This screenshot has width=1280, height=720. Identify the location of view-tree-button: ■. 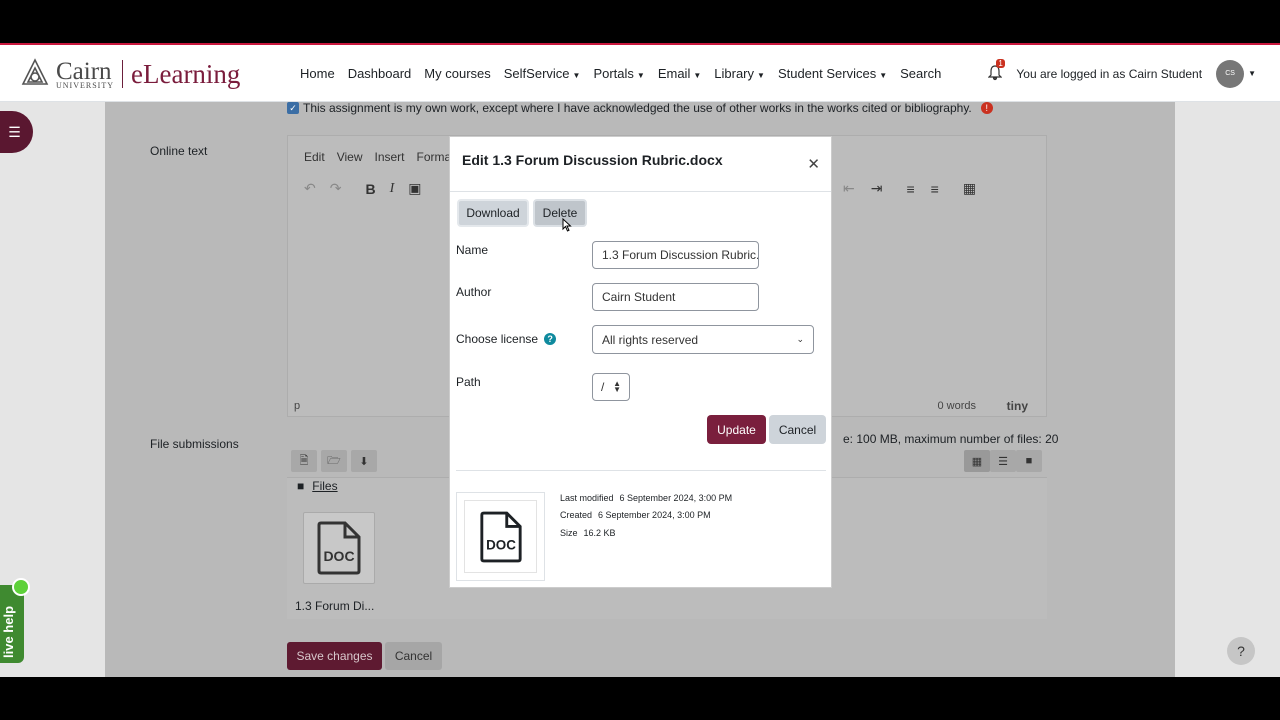
(1029, 461).